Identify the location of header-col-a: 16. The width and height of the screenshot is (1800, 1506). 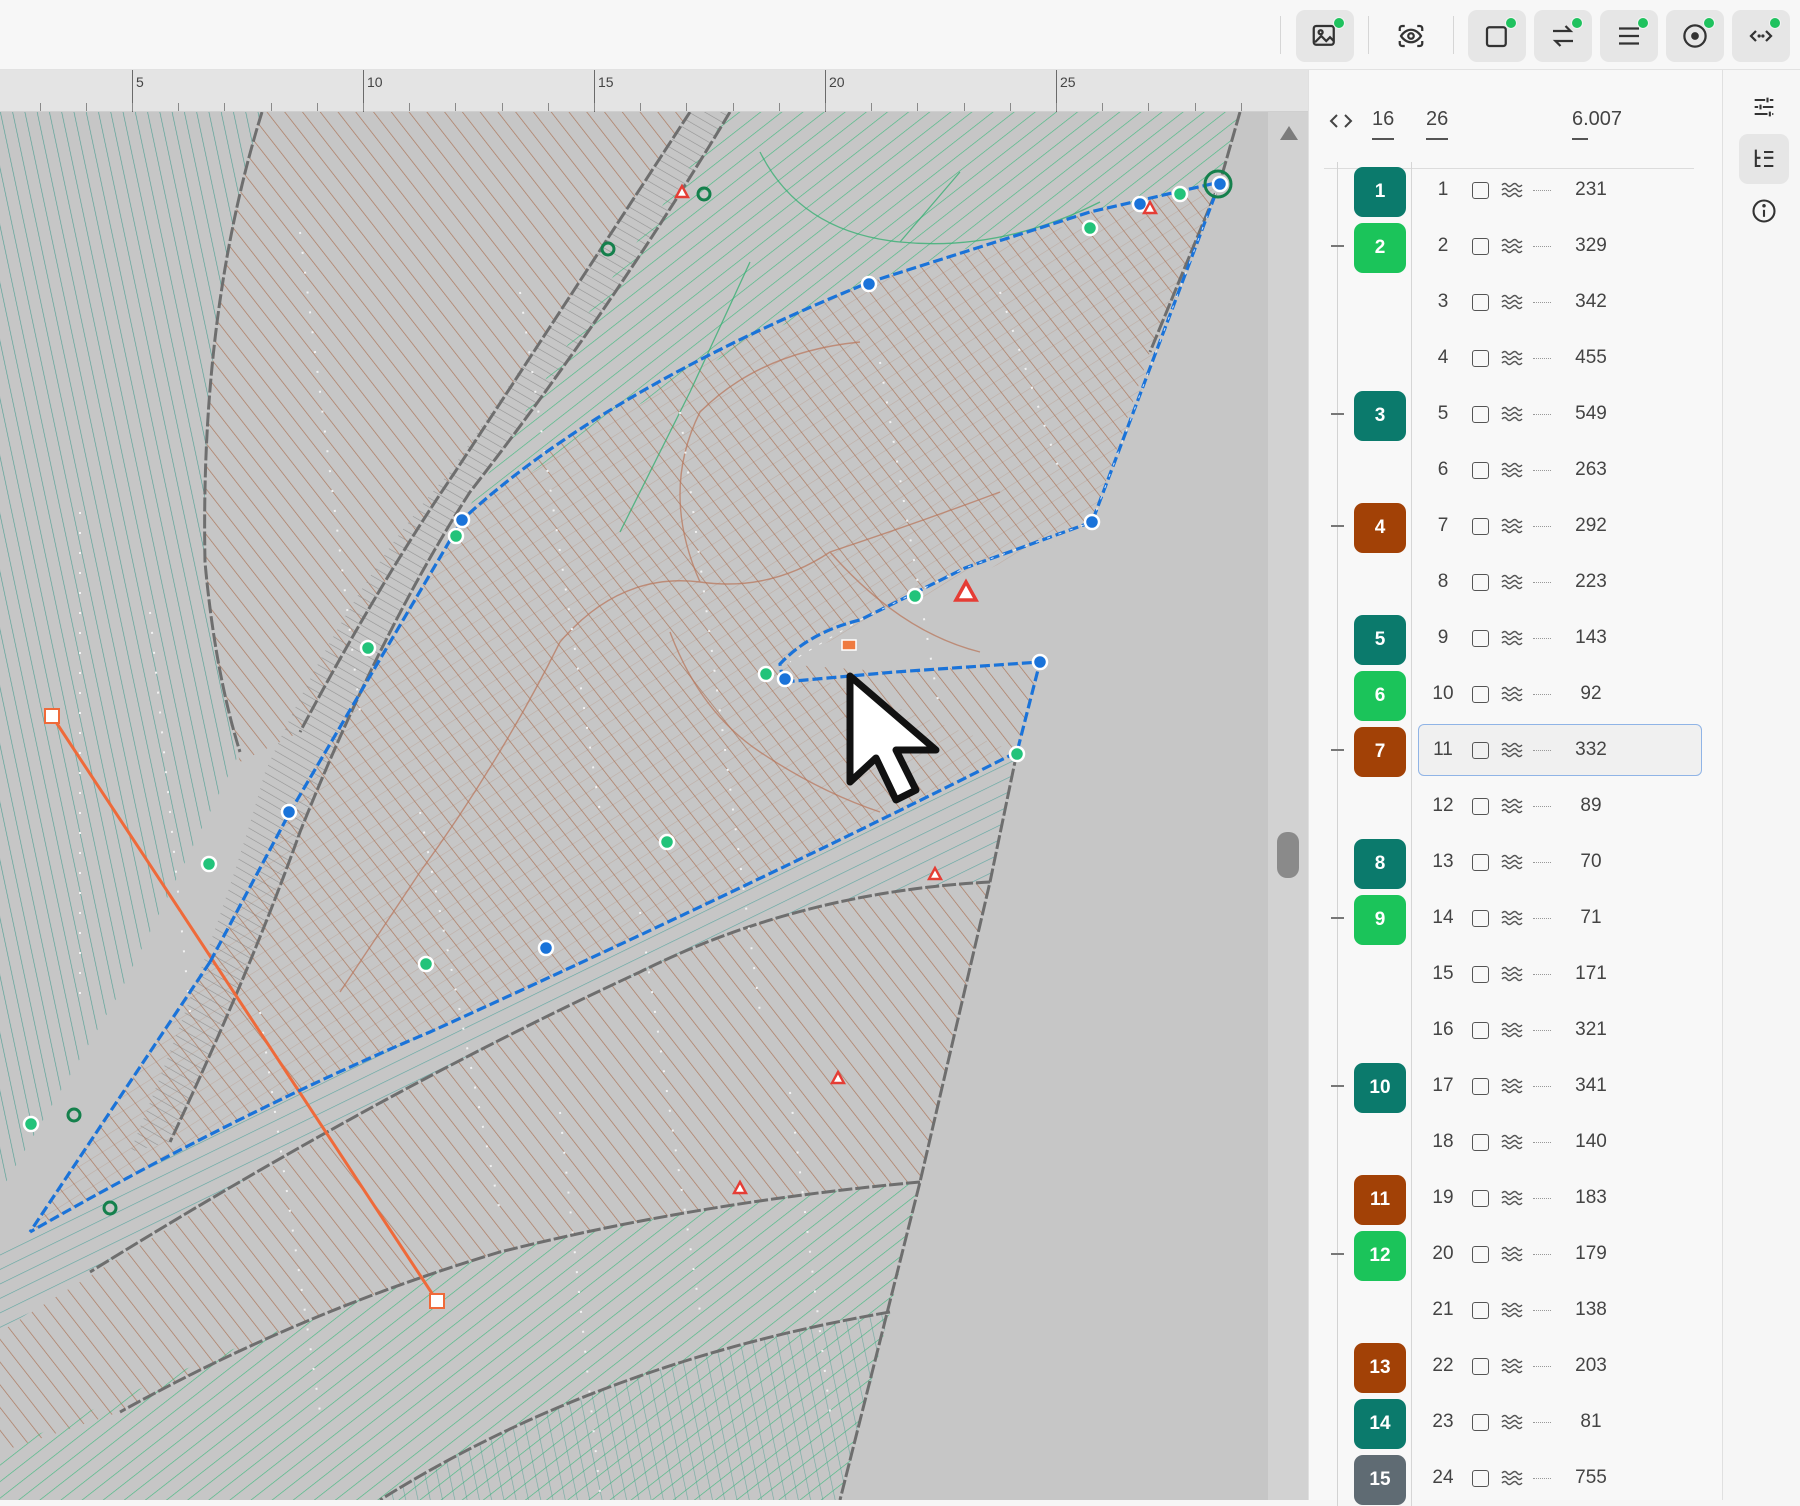
(1383, 119).